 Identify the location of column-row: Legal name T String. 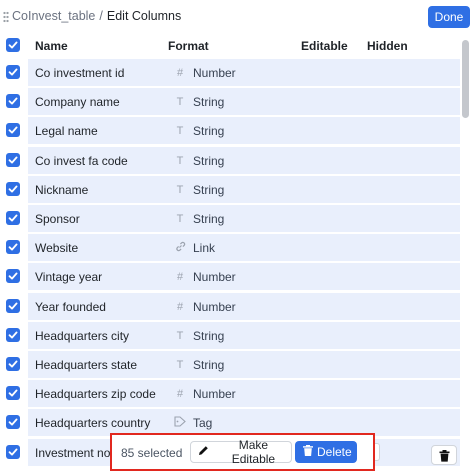
(230, 130).